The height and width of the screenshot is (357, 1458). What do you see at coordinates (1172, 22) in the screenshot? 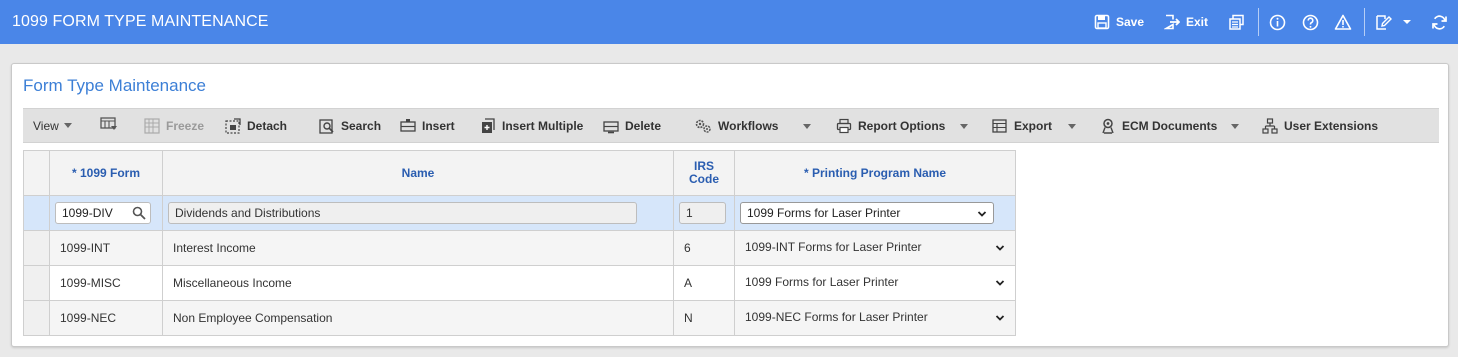
I see `exit-icon` at bounding box center [1172, 22].